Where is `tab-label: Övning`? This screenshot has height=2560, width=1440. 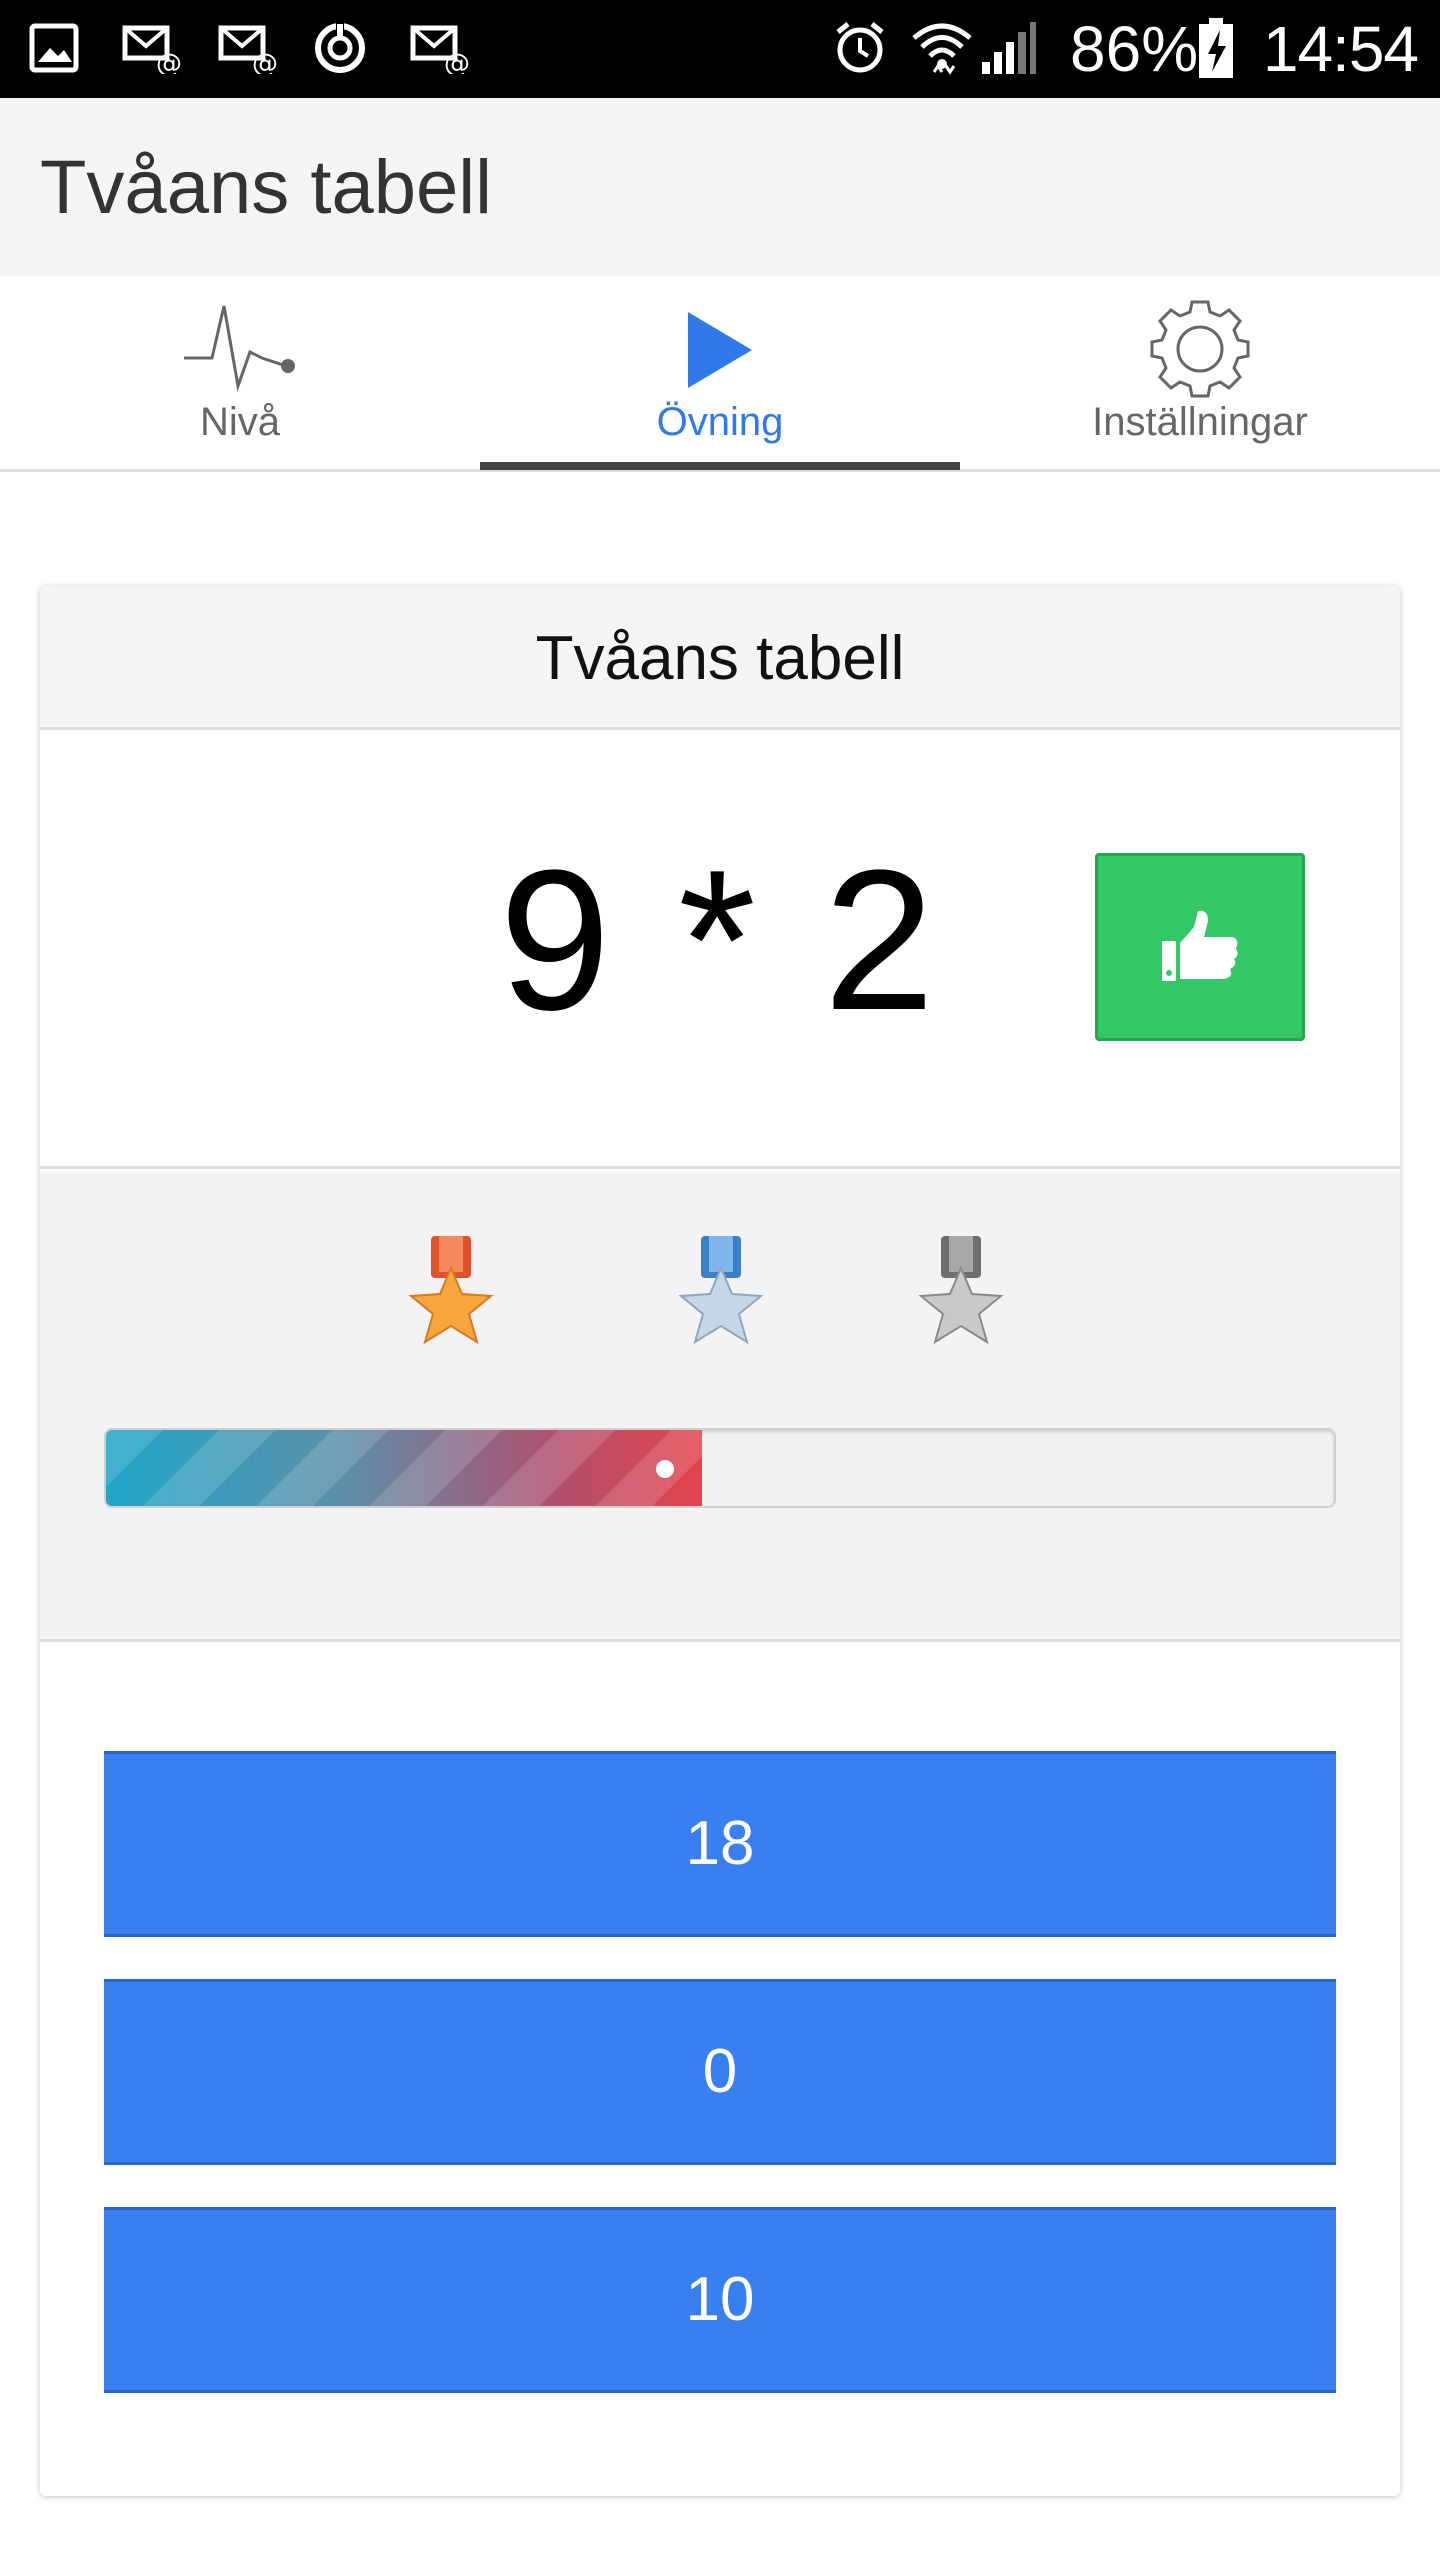
tab-label: Övning is located at coordinates (720, 422).